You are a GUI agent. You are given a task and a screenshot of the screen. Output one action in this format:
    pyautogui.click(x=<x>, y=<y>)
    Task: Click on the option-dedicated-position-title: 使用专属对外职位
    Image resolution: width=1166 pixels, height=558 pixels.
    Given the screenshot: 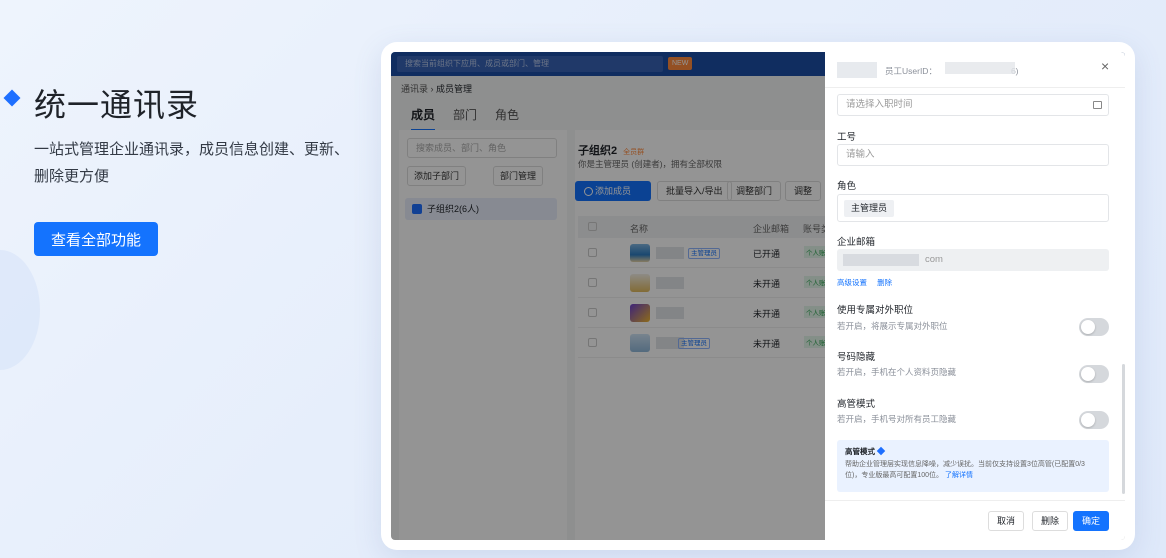 What is the action you would take?
    pyautogui.click(x=875, y=310)
    